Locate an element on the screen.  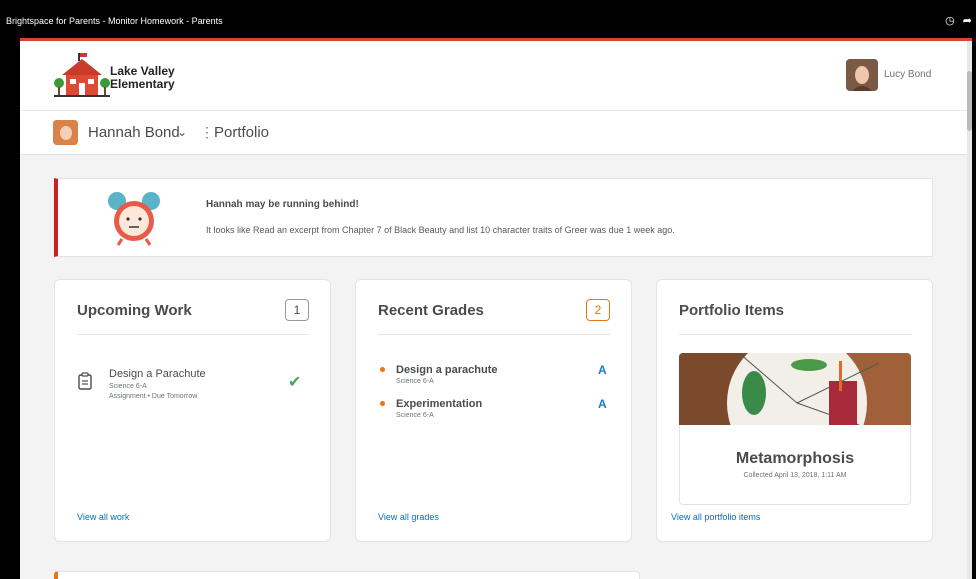
chevron-down-icon: ⌄ is located at coordinates (182, 132).